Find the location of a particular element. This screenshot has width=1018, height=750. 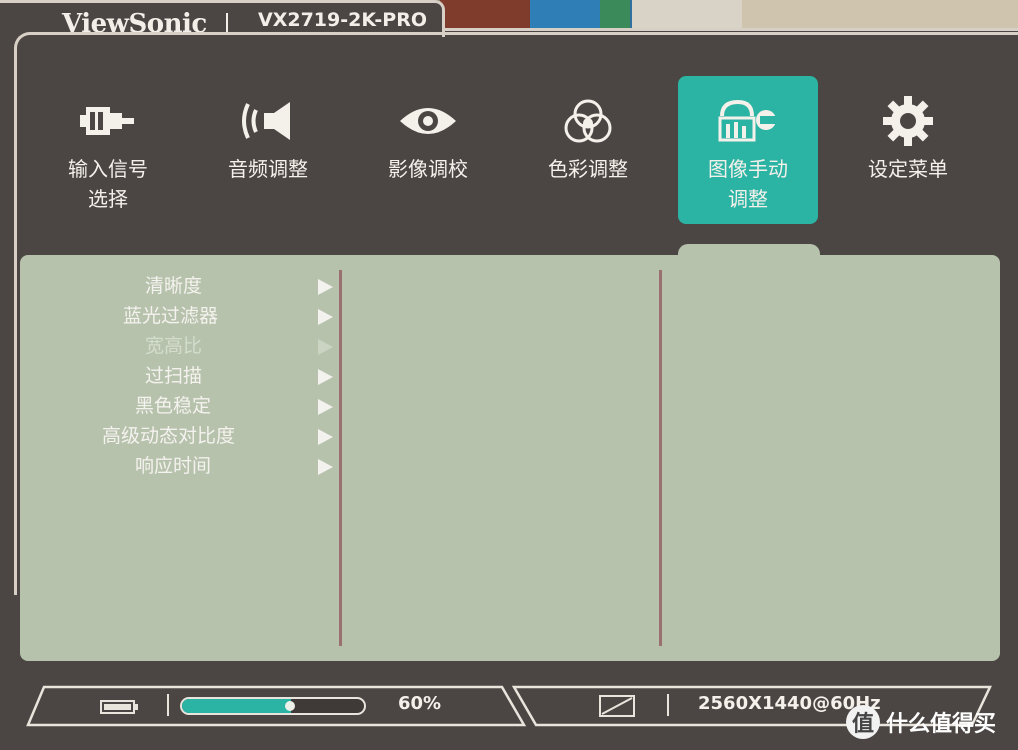

tab-label: 输入信号 选择 is located at coordinates (108, 184).